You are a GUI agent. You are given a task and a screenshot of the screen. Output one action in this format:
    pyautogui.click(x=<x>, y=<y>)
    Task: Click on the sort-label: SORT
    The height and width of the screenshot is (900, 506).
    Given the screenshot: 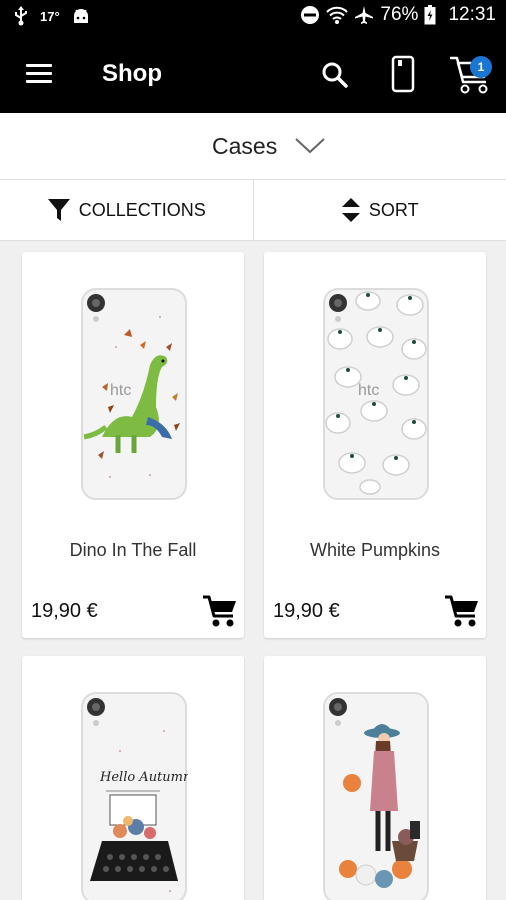 What is the action you would take?
    pyautogui.click(x=393, y=209)
    